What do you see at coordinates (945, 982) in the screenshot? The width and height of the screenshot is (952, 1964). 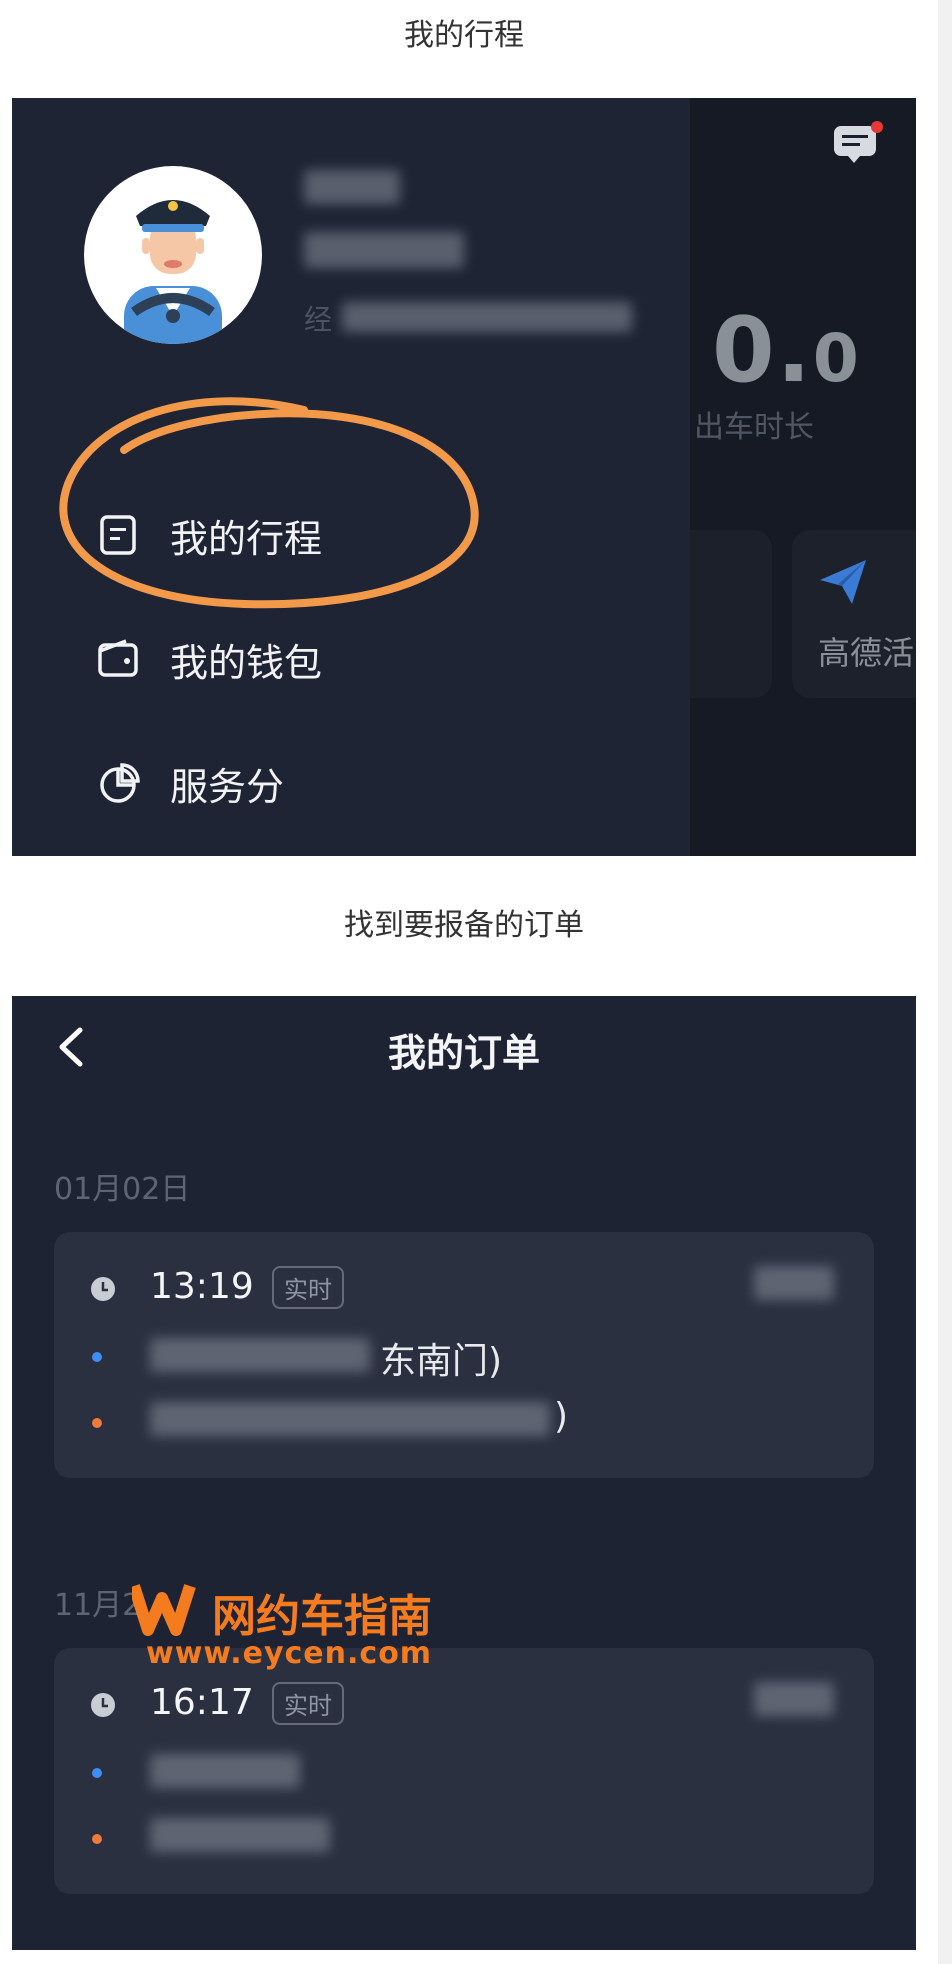 I see `scrollbar` at bounding box center [945, 982].